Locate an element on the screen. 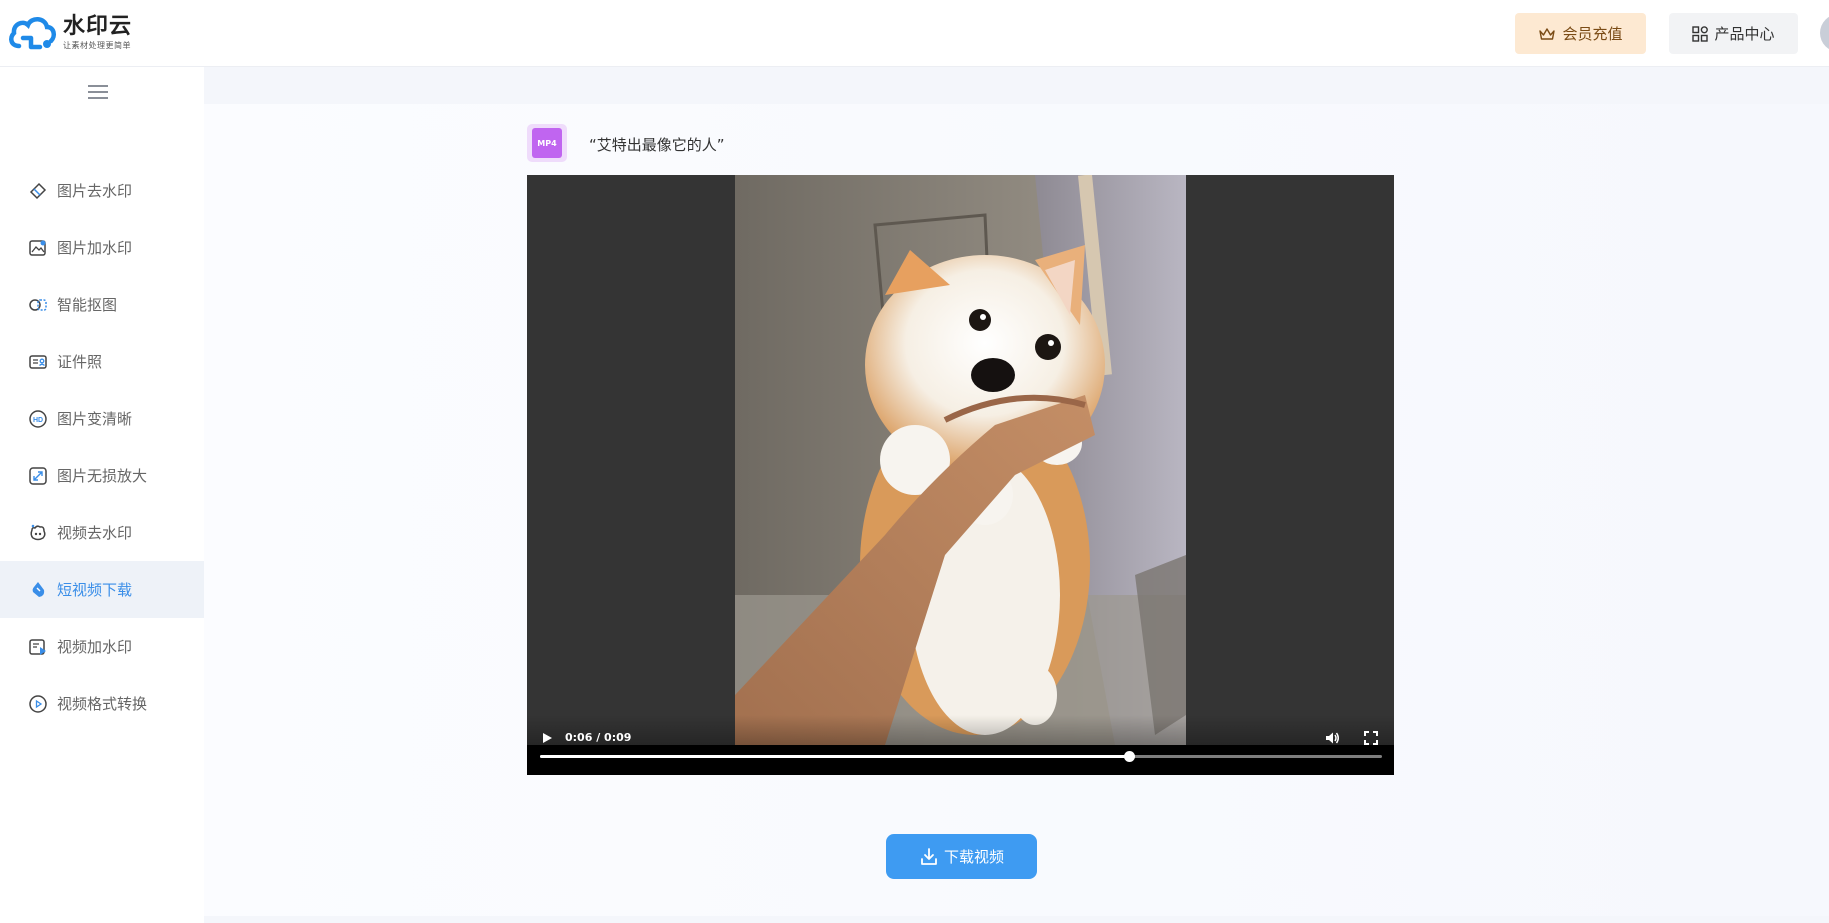 The width and height of the screenshot is (1829, 923). hd-icon: HD is located at coordinates (38, 419).